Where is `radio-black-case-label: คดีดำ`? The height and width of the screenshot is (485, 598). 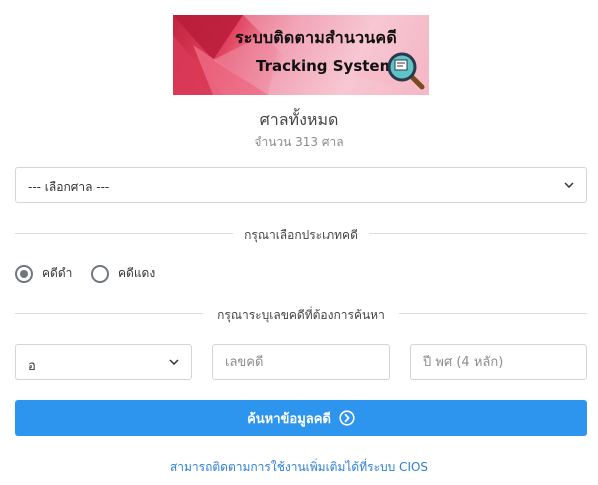 radio-black-case-label: คดีดำ is located at coordinates (57, 273).